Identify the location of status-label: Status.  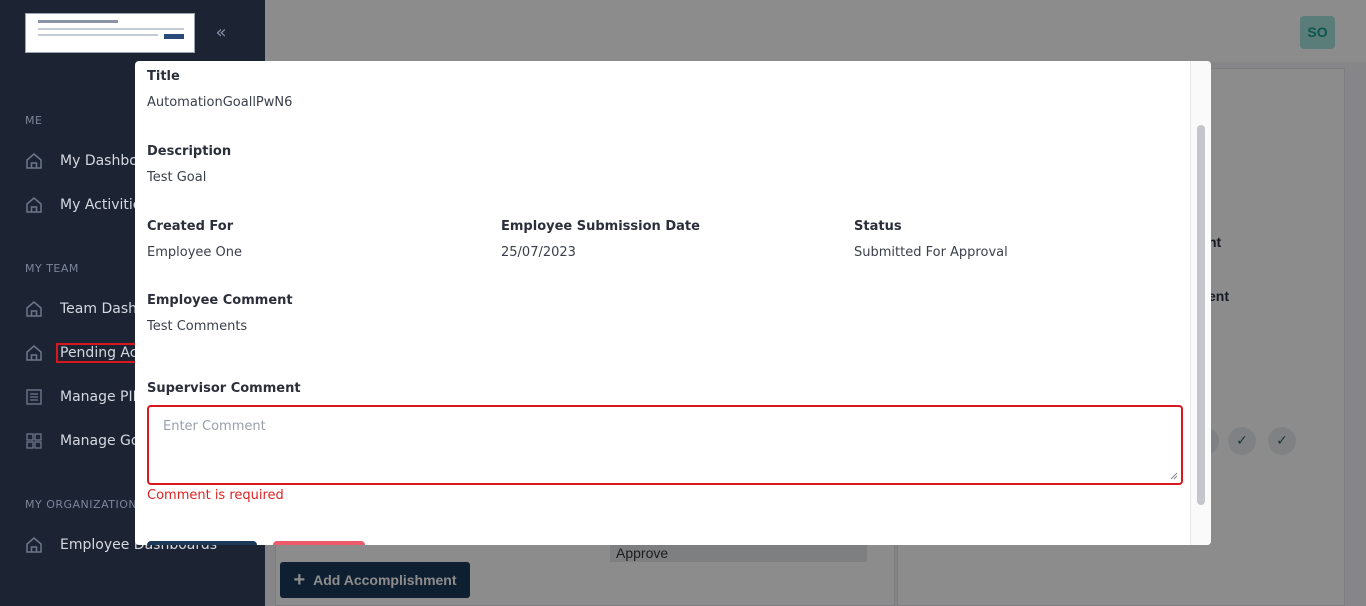
(878, 226).